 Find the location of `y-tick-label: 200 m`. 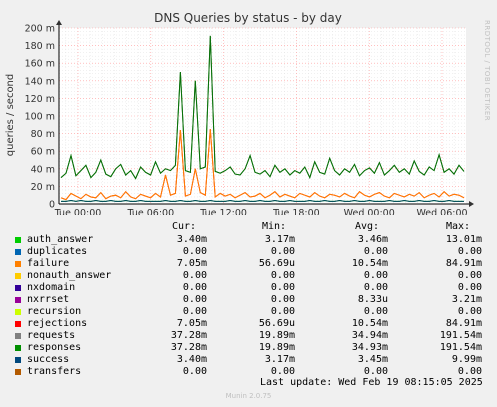

y-tick-label: 200 m is located at coordinates (40, 29).